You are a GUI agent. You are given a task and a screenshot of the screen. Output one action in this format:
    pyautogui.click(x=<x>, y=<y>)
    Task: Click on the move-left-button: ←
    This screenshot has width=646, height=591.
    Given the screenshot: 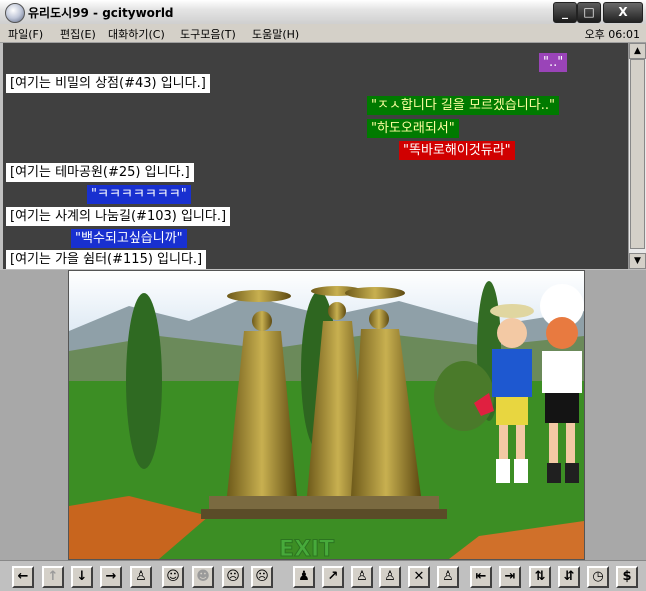 What is the action you would take?
    pyautogui.click(x=23, y=577)
    